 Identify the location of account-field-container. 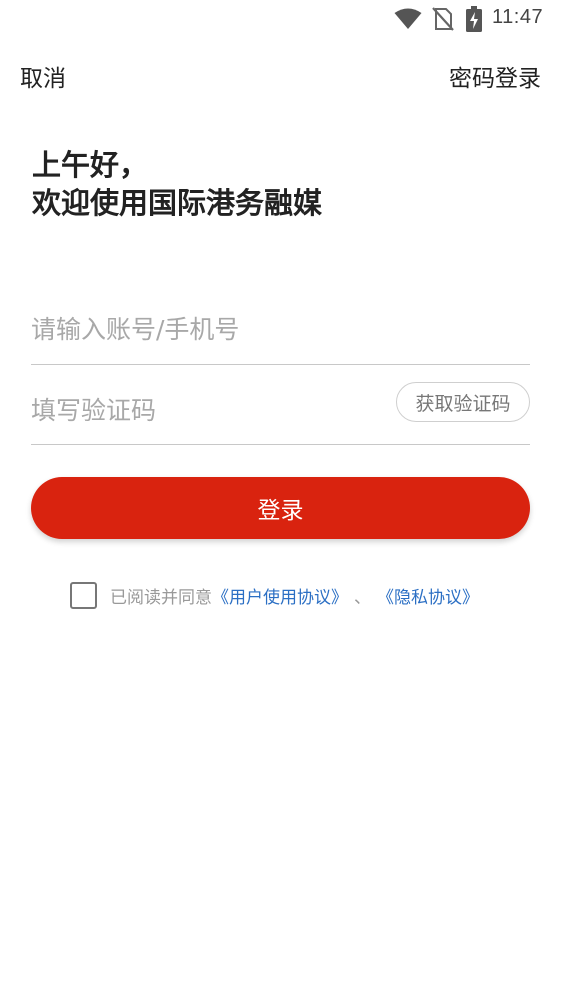
(280, 329).